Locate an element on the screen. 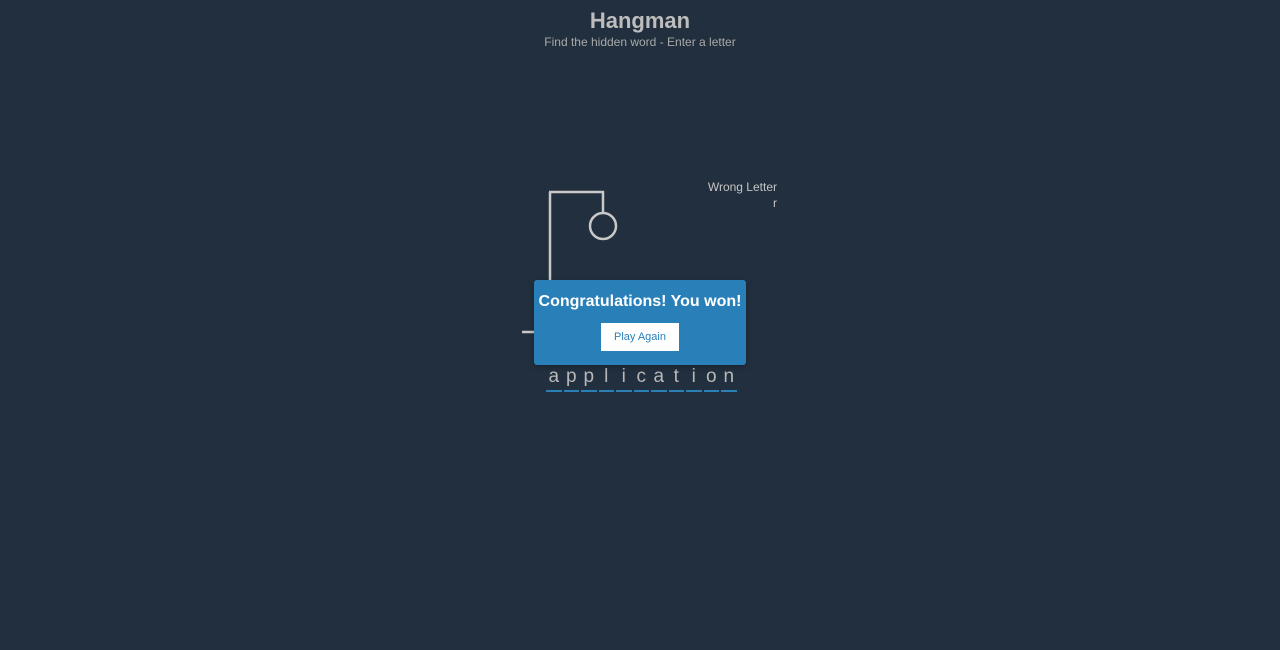  word-letter: l is located at coordinates (606, 379).